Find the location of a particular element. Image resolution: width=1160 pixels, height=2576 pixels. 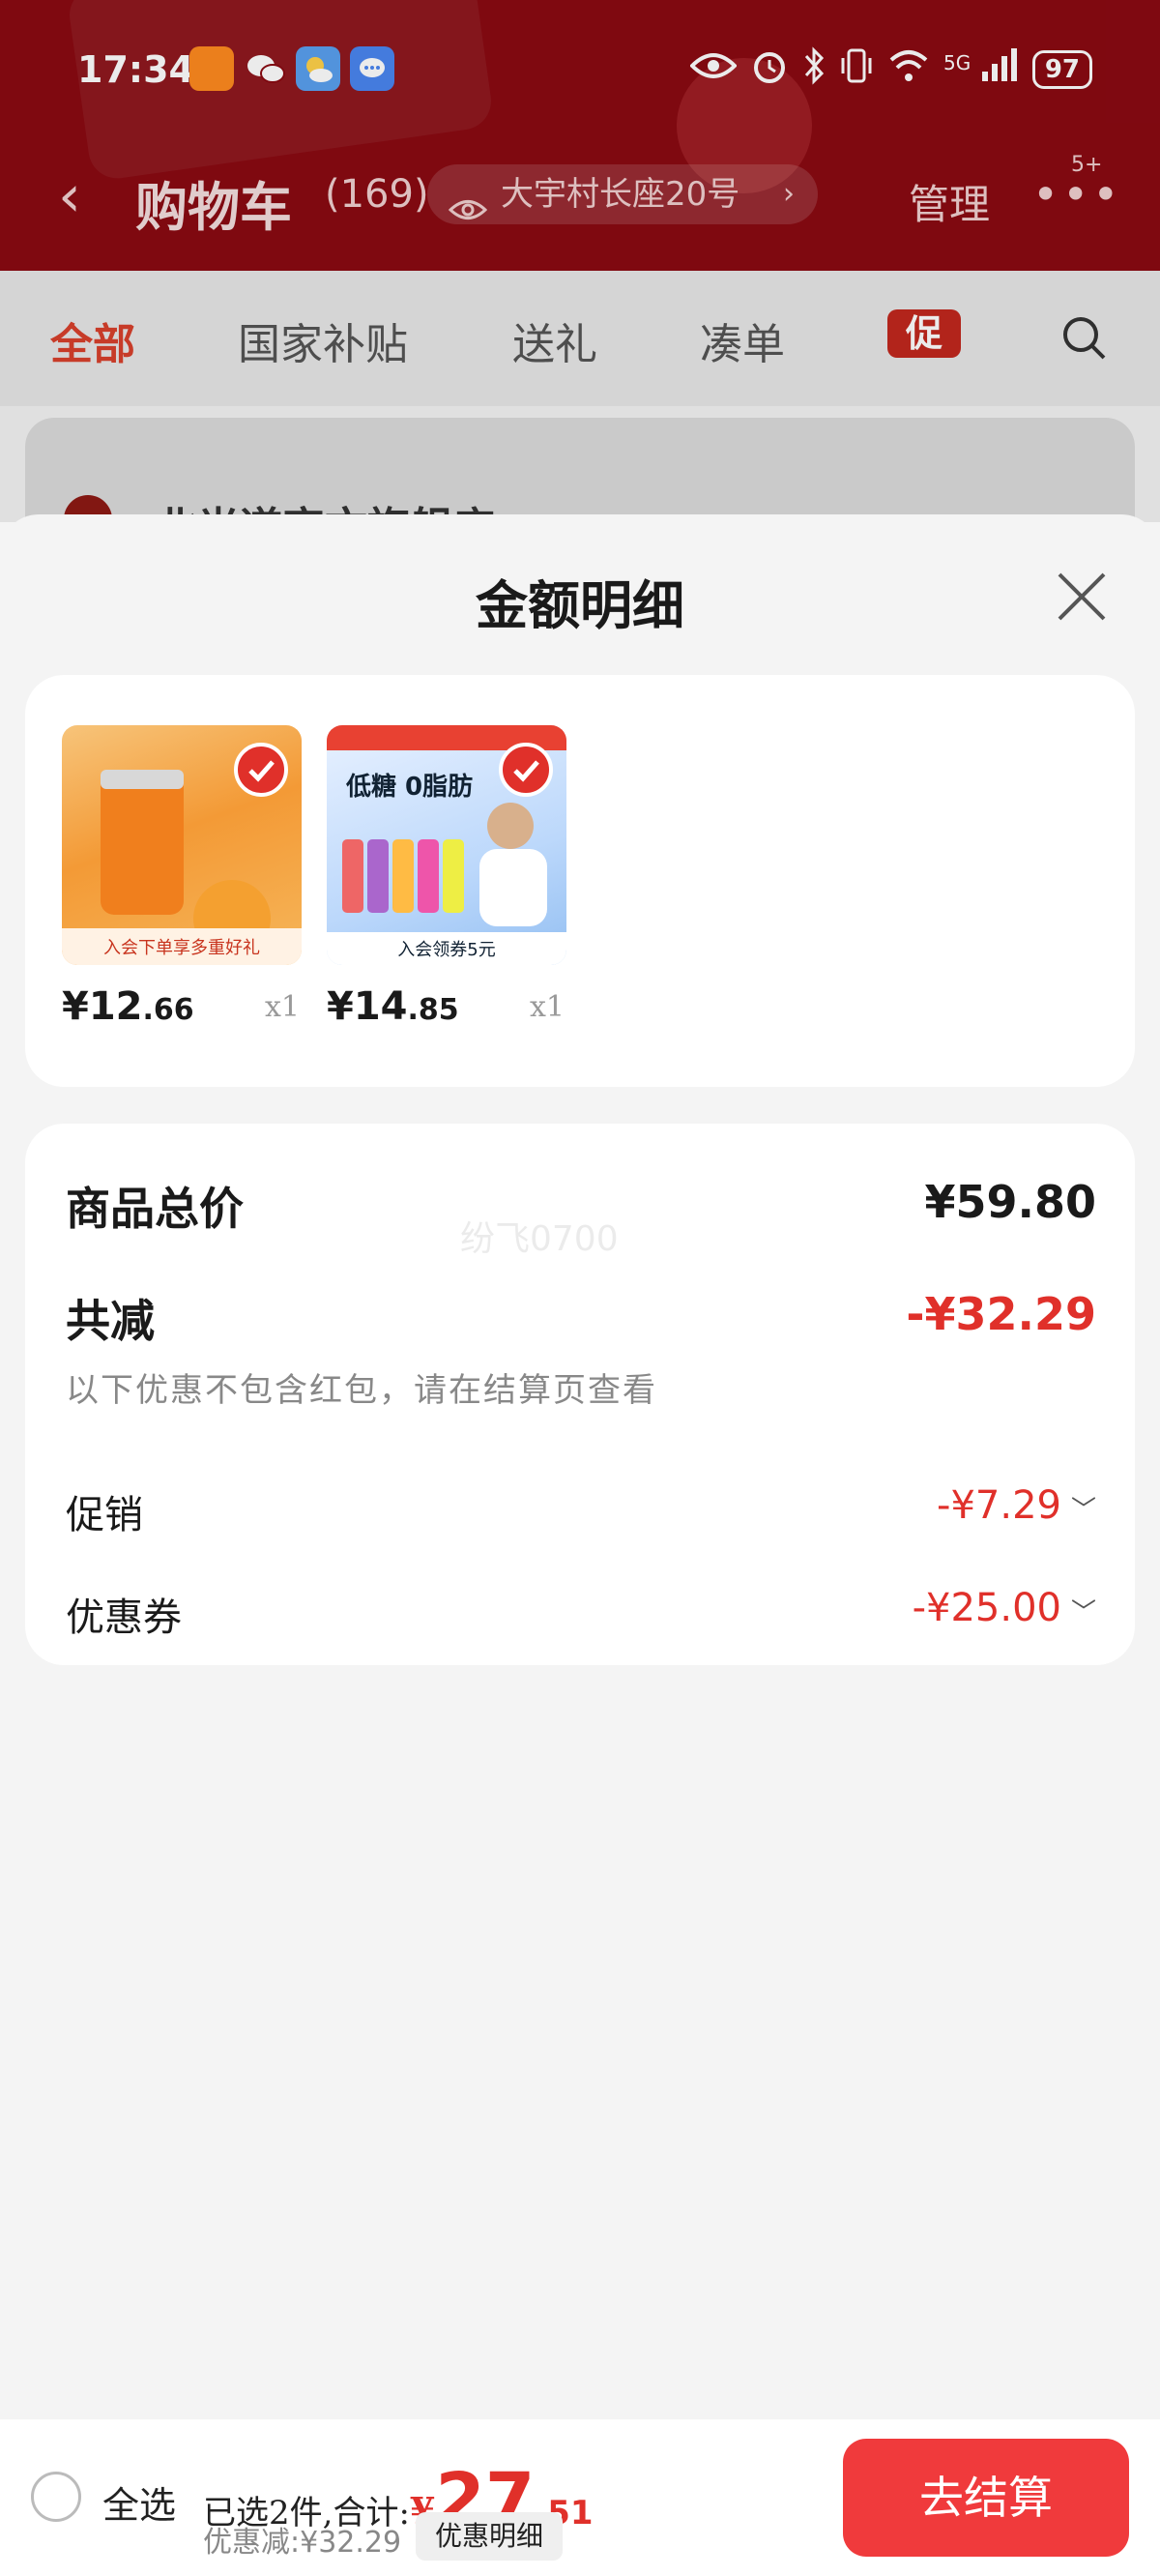

product-price: ¥12.66 is located at coordinates (128, 1006).